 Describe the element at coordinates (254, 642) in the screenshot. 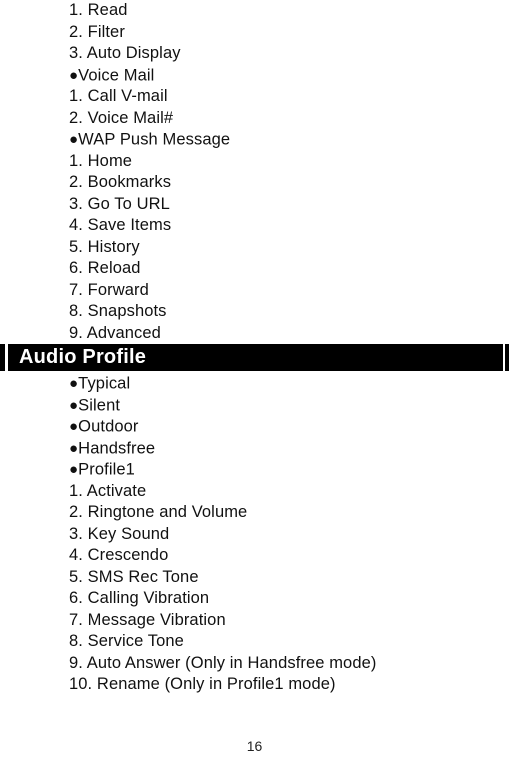

I see `list-item: 8. Service Tone` at that location.